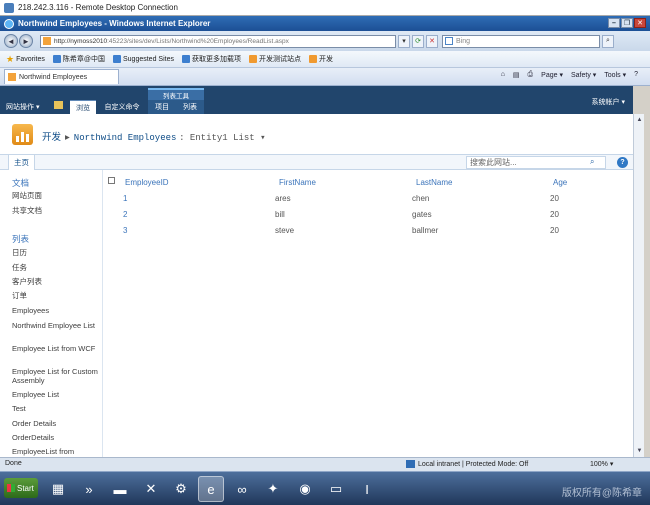  Describe the element at coordinates (51, 137) in the screenshot. I see `breadcrumb-site: 开发` at that location.